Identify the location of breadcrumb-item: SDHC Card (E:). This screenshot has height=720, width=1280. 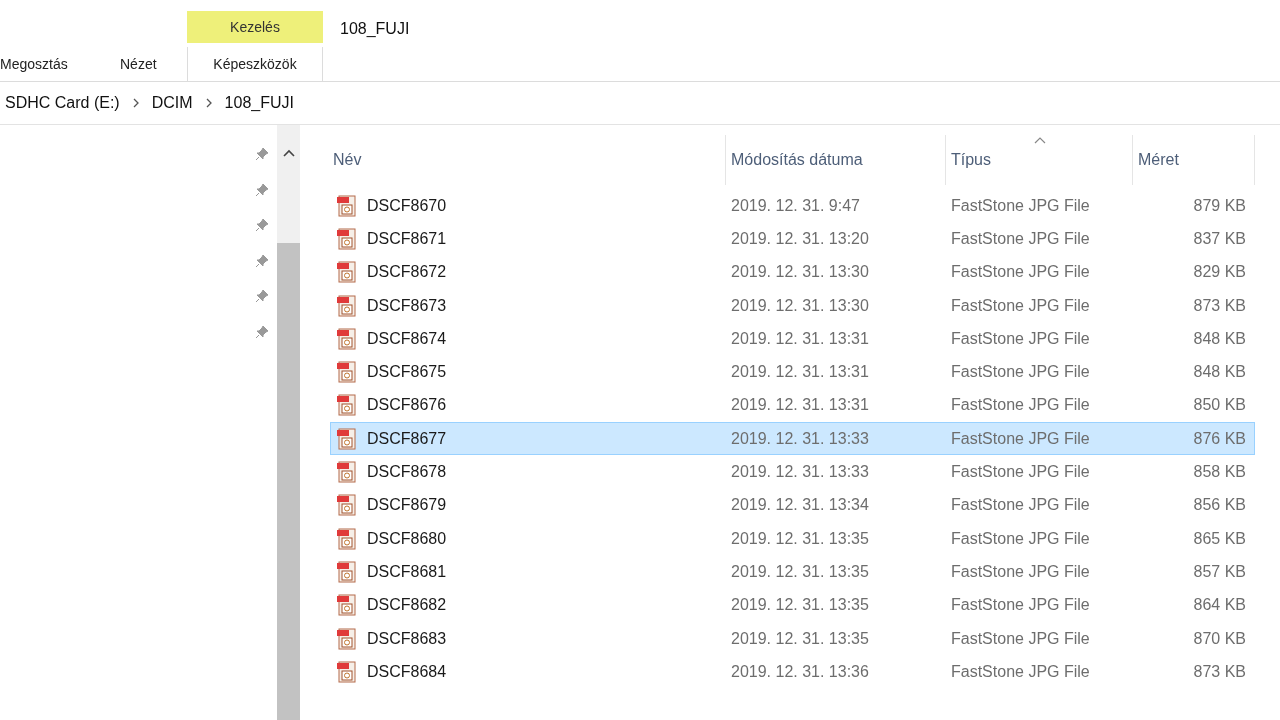
(62, 103).